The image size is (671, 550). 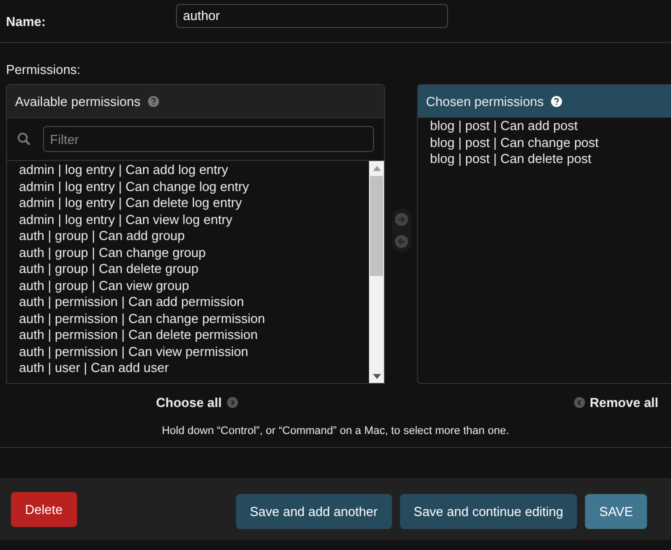 What do you see at coordinates (616, 402) in the screenshot?
I see `remove-all-link: Remove all` at bounding box center [616, 402].